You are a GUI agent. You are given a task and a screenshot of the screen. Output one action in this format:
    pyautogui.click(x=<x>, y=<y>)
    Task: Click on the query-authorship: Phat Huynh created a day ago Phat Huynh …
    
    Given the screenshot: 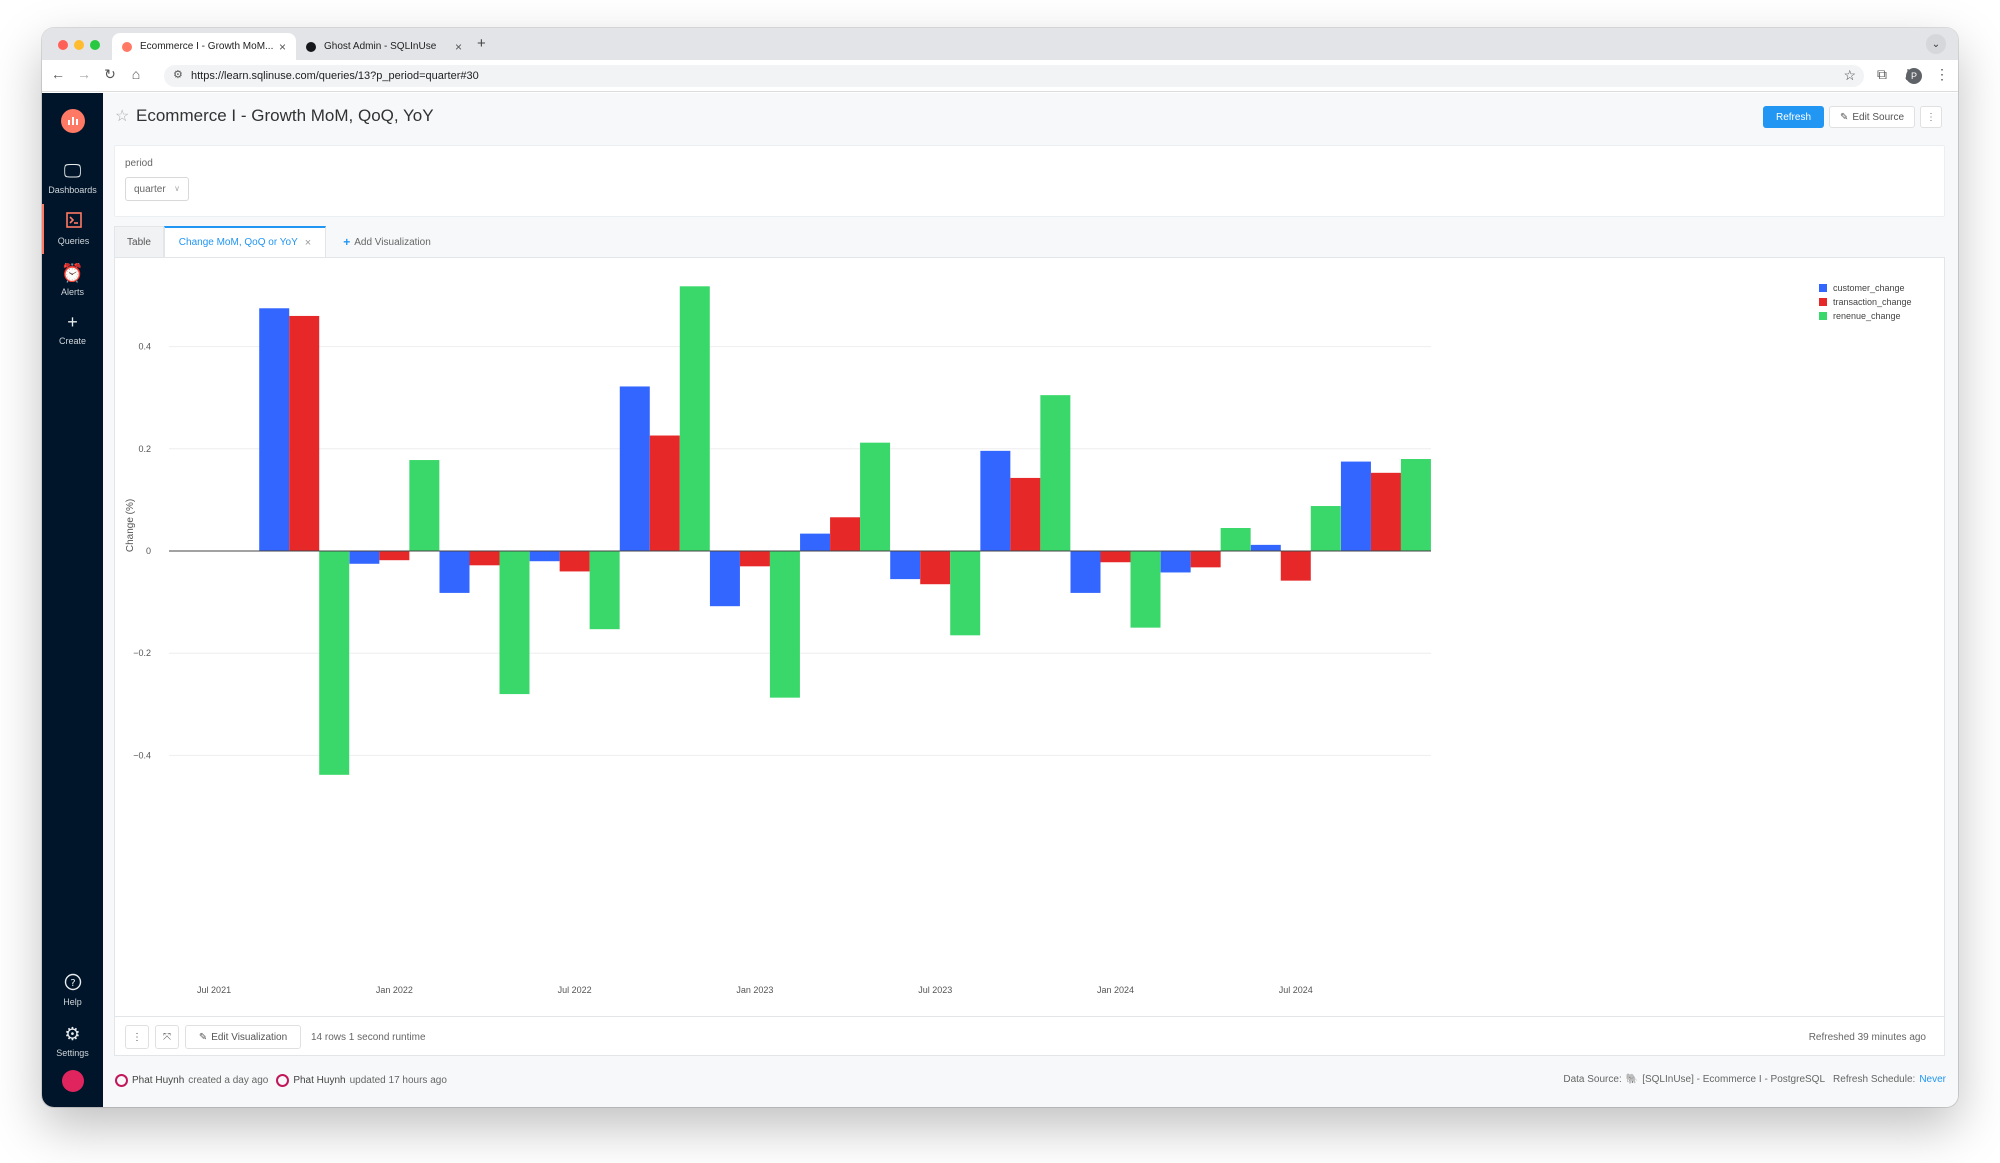 What is the action you would take?
    pyautogui.click(x=281, y=1080)
    